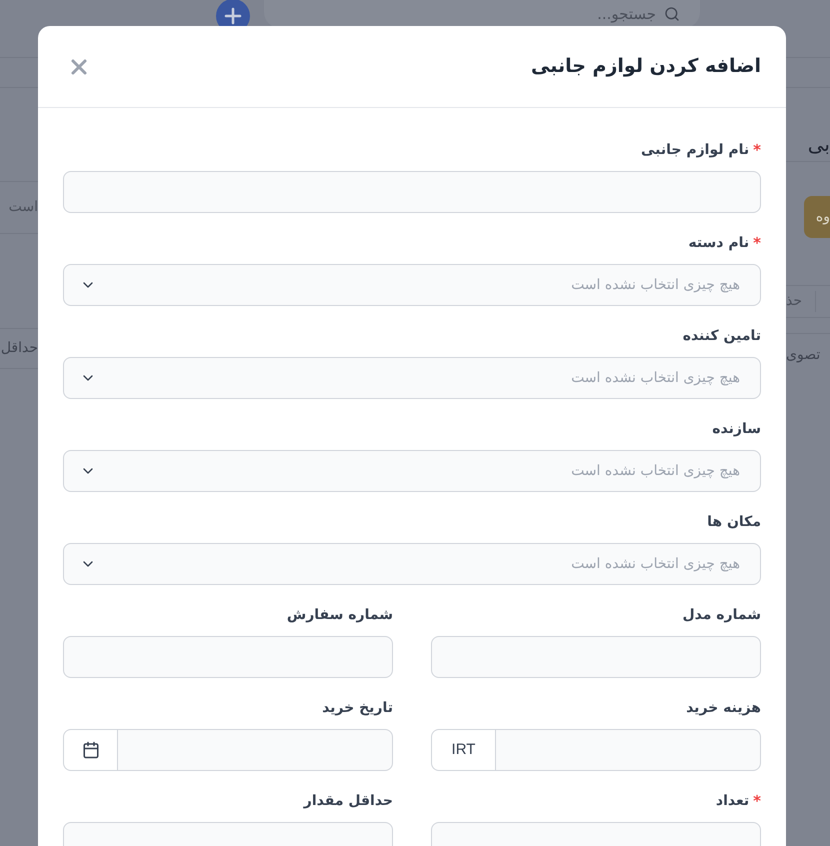 Image resolution: width=830 pixels, height=846 pixels. What do you see at coordinates (733, 801) in the screenshot?
I see `field-label: تعداد` at bounding box center [733, 801].